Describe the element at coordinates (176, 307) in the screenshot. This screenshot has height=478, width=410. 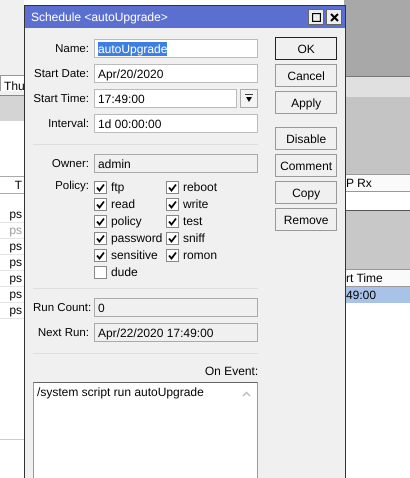
I see `run-count-field: 0` at that location.